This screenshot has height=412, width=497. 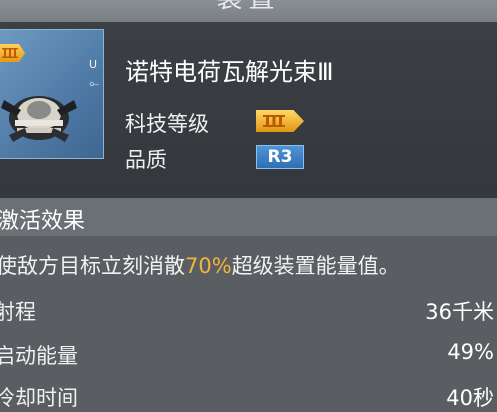 I want to click on stat-value-cooldown: 40秒, so click(x=470, y=398).